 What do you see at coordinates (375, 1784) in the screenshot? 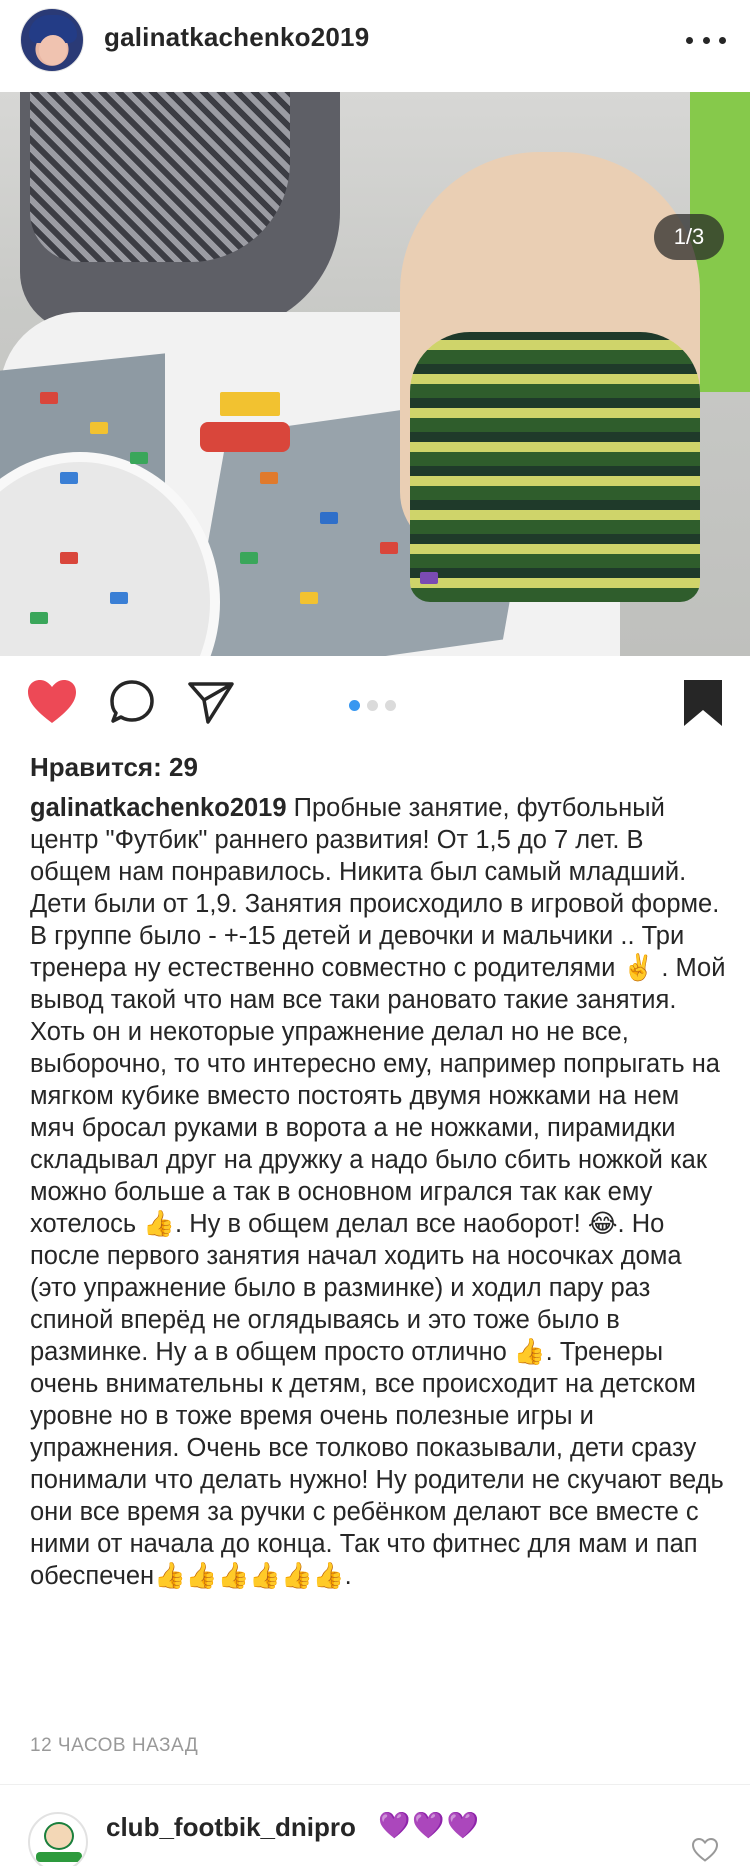
I see `divider` at bounding box center [375, 1784].